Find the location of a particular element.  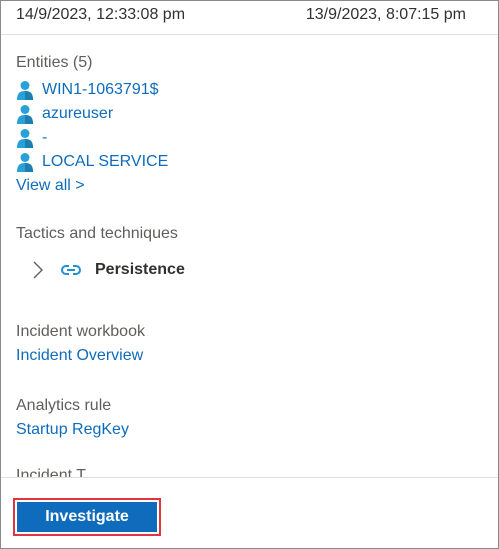

investigate-button: Investigate is located at coordinates (87, 517).